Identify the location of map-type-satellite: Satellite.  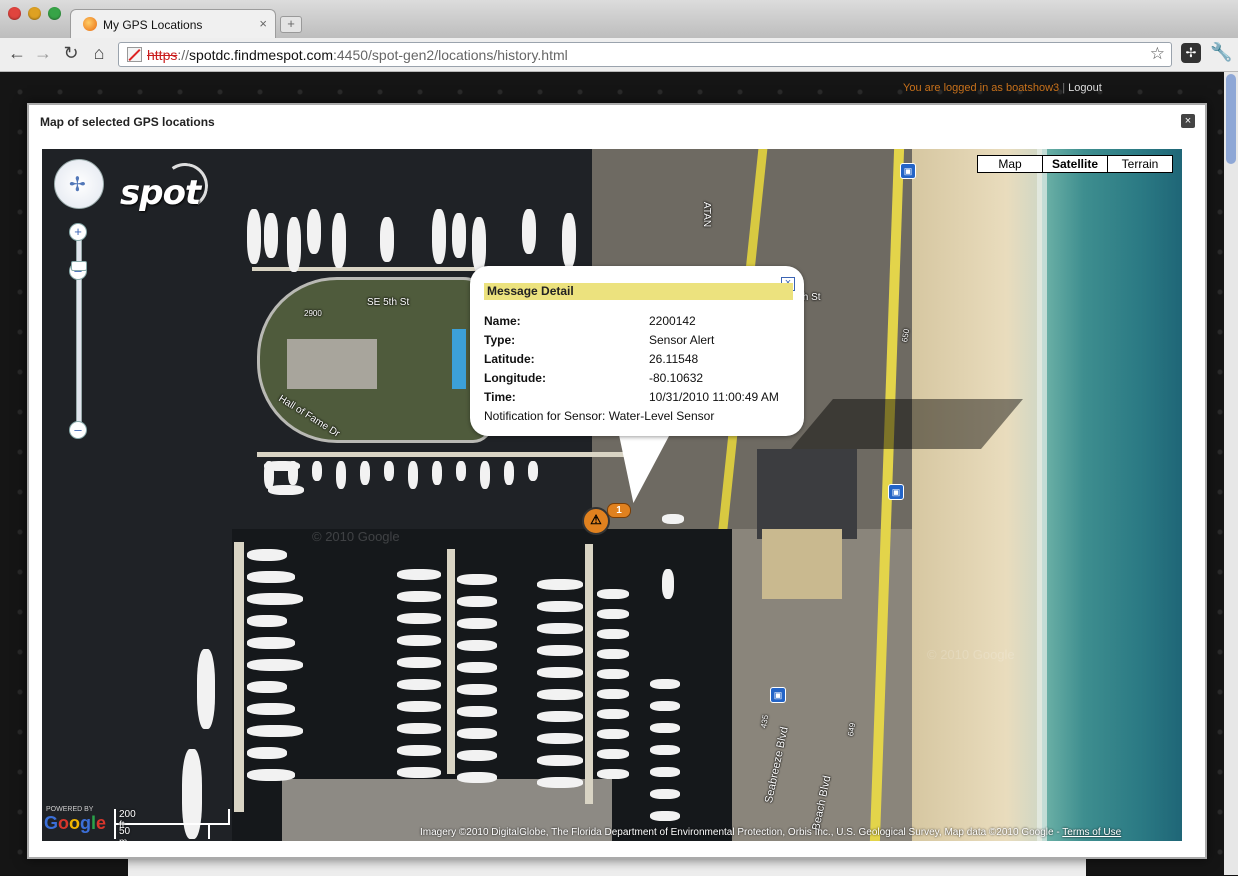
(1074, 164).